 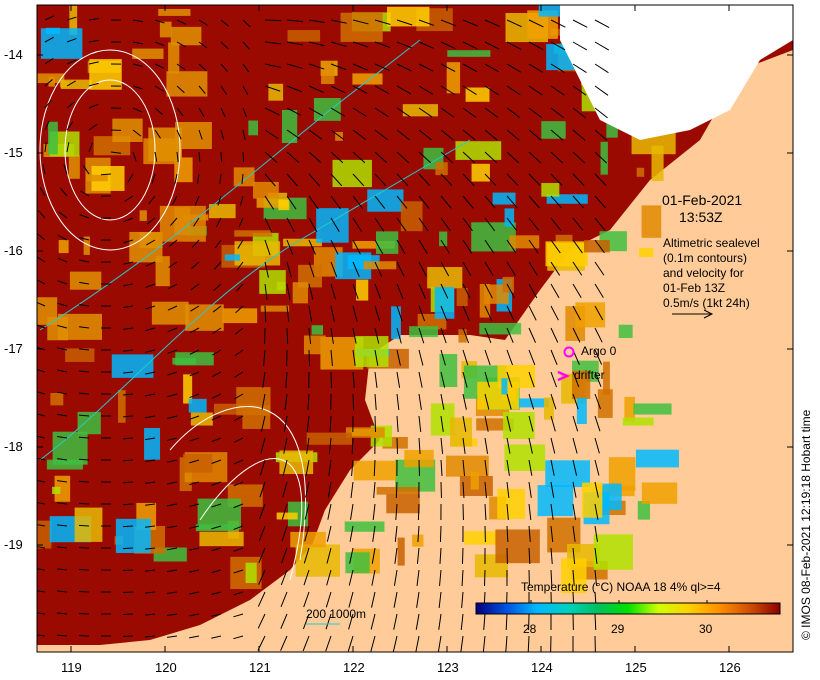 I want to click on legend-line: 01-Feb 13Z, so click(x=694, y=288).